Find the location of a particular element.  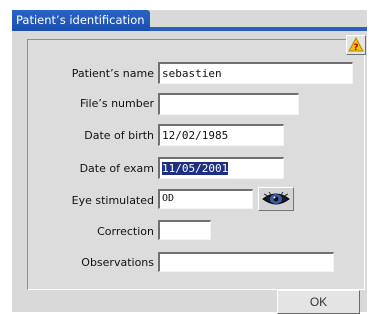

eye-stimulated-input: OD is located at coordinates (205, 199).